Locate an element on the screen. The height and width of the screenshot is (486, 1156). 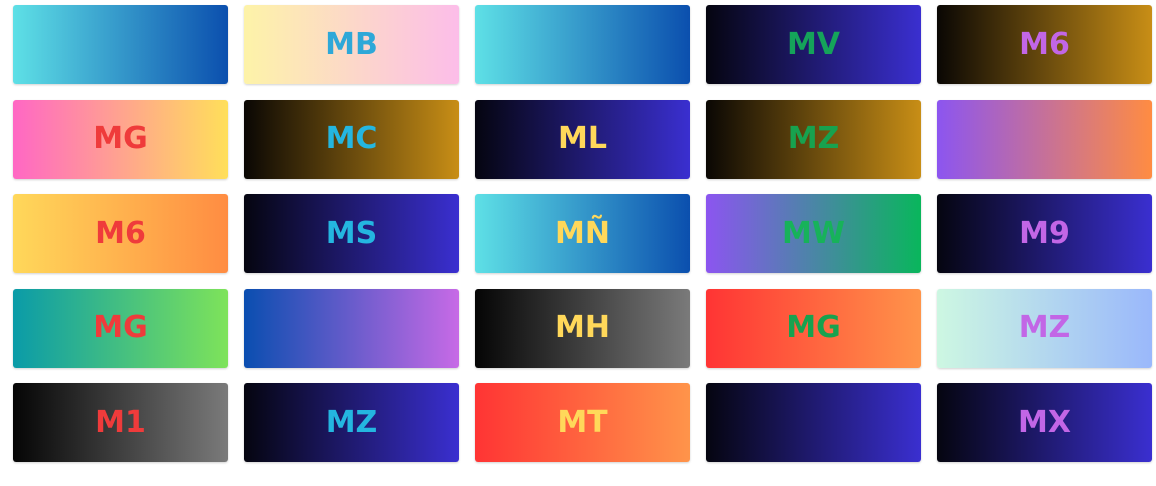
tile-label: MÑ is located at coordinates (582, 233).